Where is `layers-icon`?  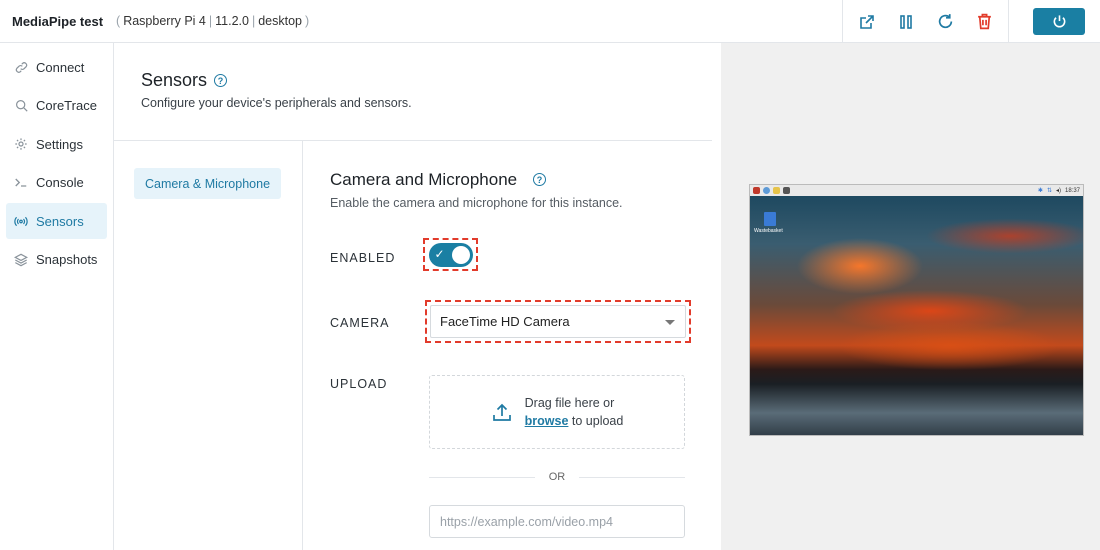
layers-icon is located at coordinates (21, 260).